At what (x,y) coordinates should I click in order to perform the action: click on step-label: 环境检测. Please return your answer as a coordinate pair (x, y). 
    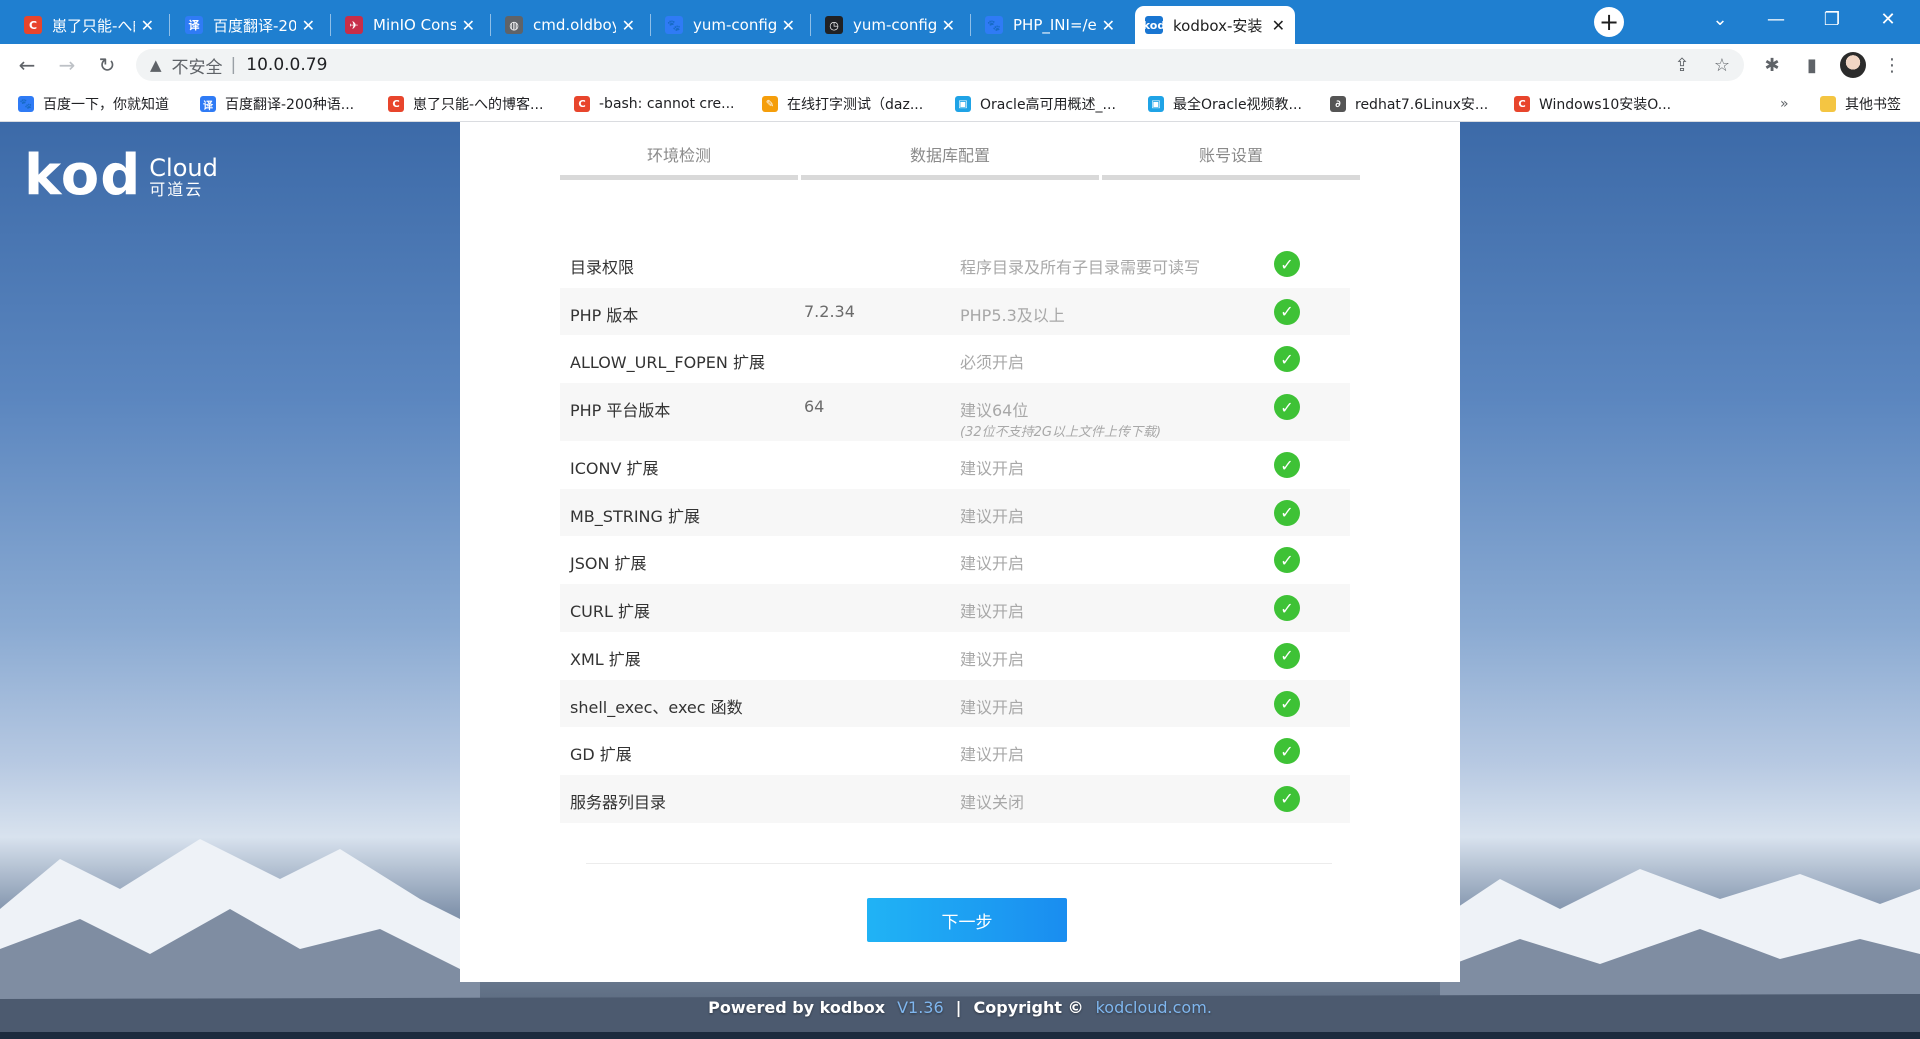
    Looking at the image, I should click on (678, 155).